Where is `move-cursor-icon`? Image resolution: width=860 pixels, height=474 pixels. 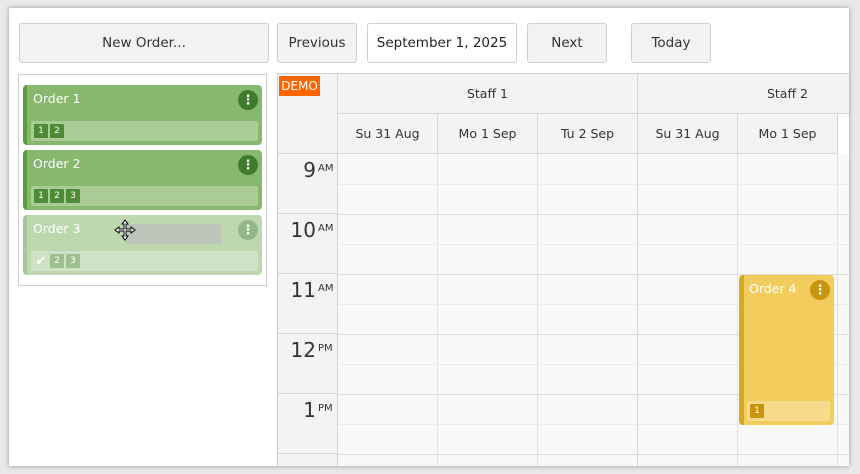 move-cursor-icon is located at coordinates (125, 230).